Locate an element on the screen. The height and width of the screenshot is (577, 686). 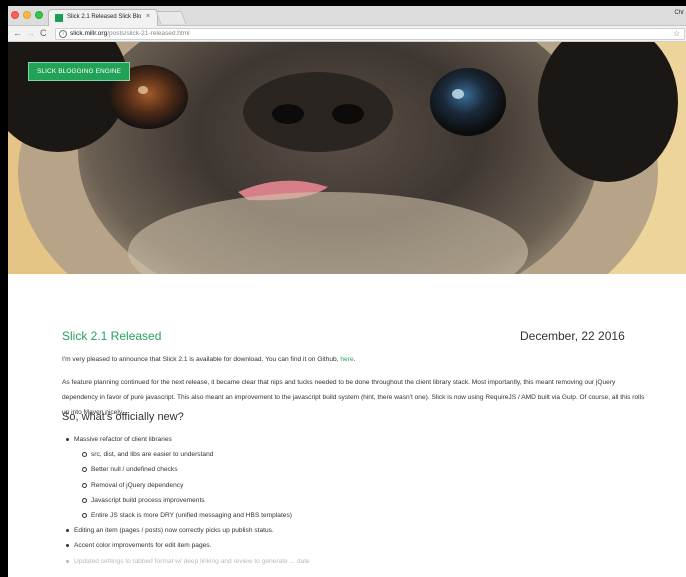
url-path: /posts/slick-21-released.html is located at coordinates (148, 33).